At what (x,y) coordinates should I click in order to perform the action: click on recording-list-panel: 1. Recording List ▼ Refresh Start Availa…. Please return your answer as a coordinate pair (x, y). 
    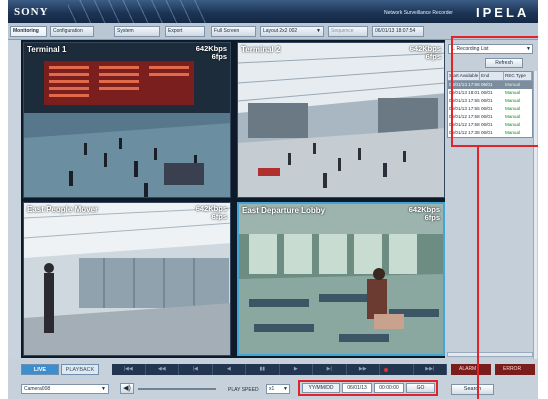
    Looking at the image, I should click on (491, 205).